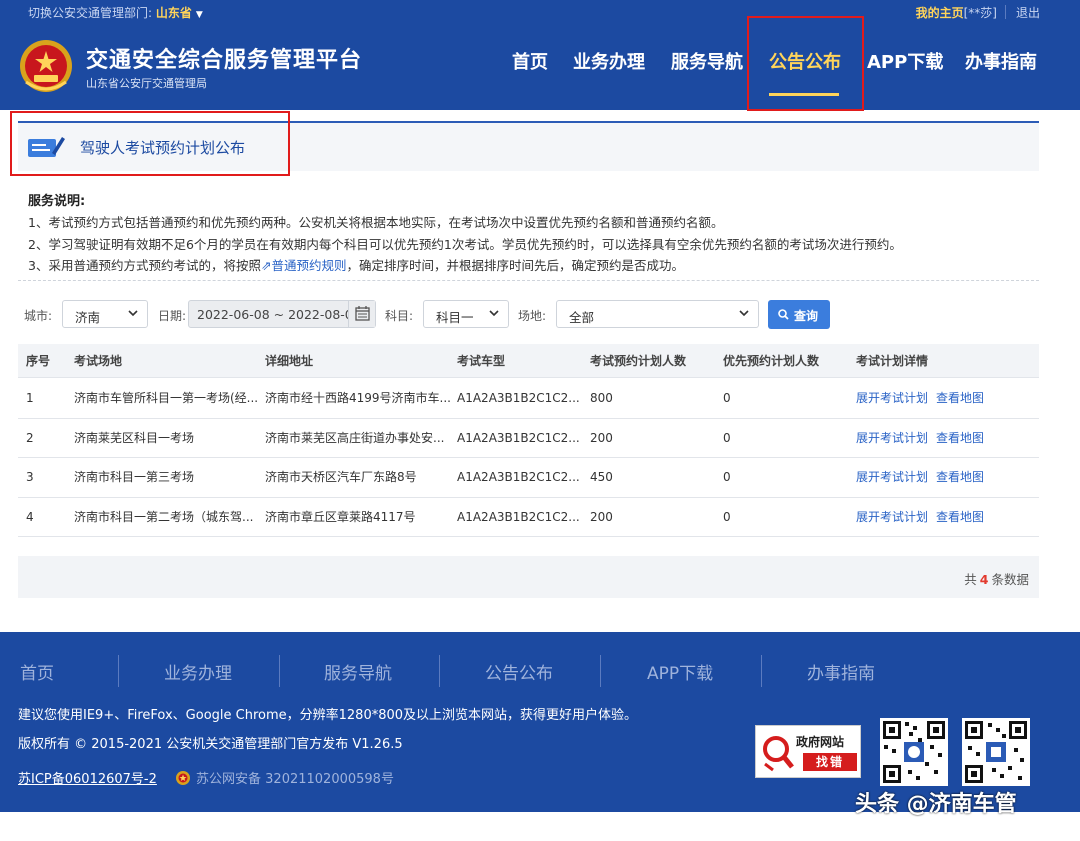  Describe the element at coordinates (806, 316) in the screenshot. I see `query-label: 查询` at that location.